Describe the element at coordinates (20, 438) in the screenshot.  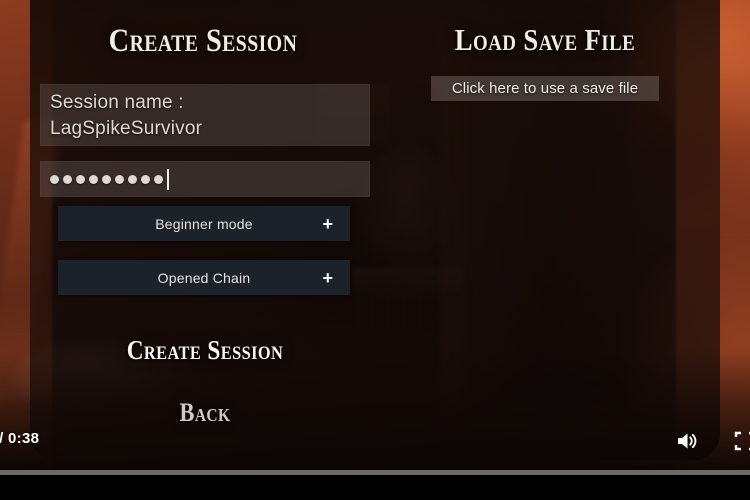
I see `playback-time-display: 0 / 0:38` at that location.